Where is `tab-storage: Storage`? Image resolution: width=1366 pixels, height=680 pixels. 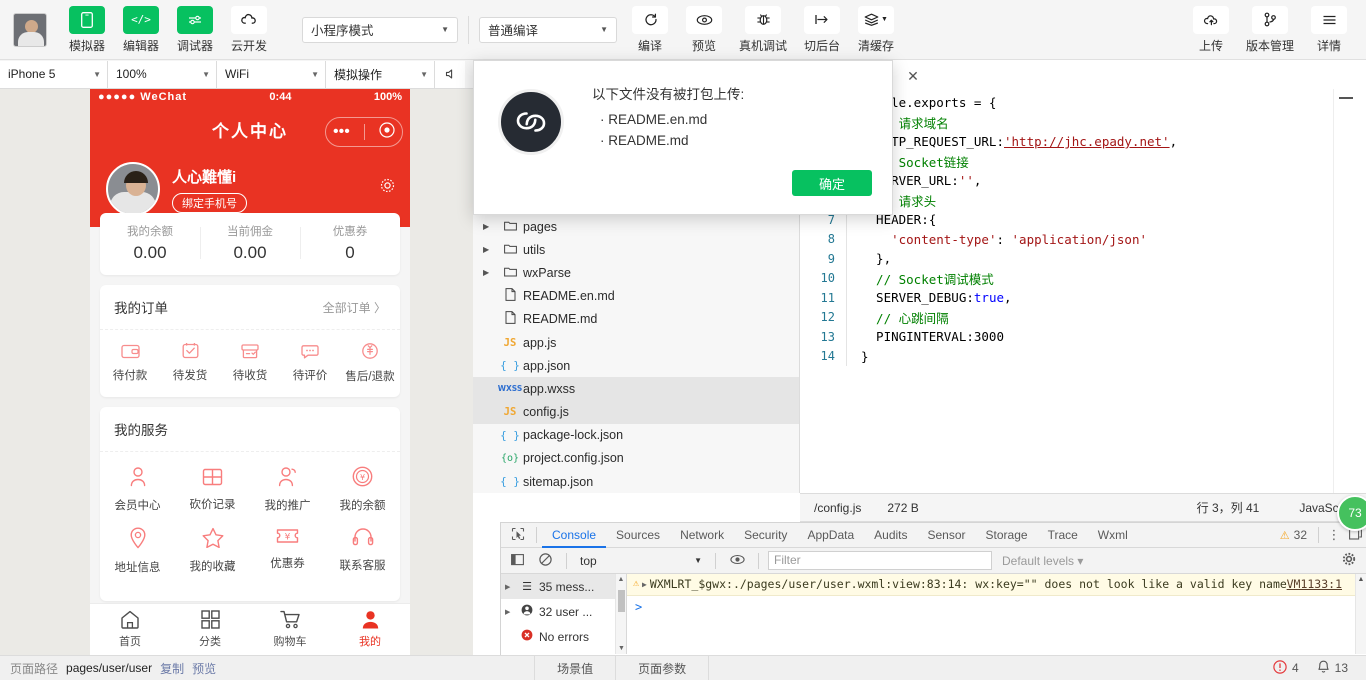 tab-storage: Storage is located at coordinates (1007, 535).